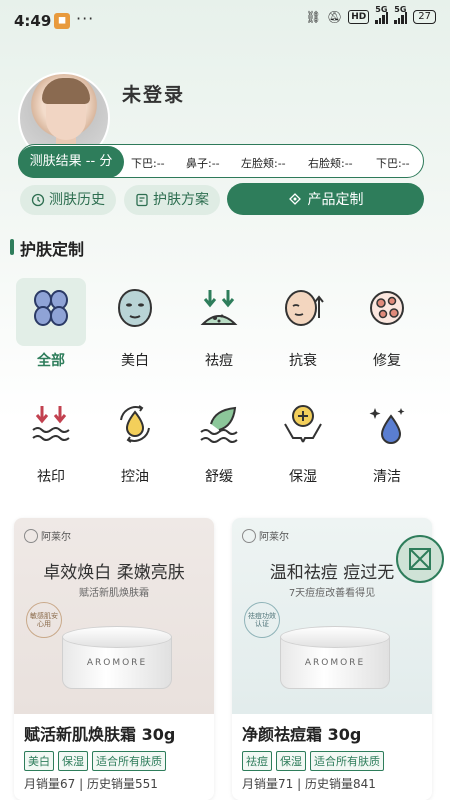 The width and height of the screenshot is (450, 800). What do you see at coordinates (39, 761) in the screenshot?
I see `product-tag: 美白` at bounding box center [39, 761].